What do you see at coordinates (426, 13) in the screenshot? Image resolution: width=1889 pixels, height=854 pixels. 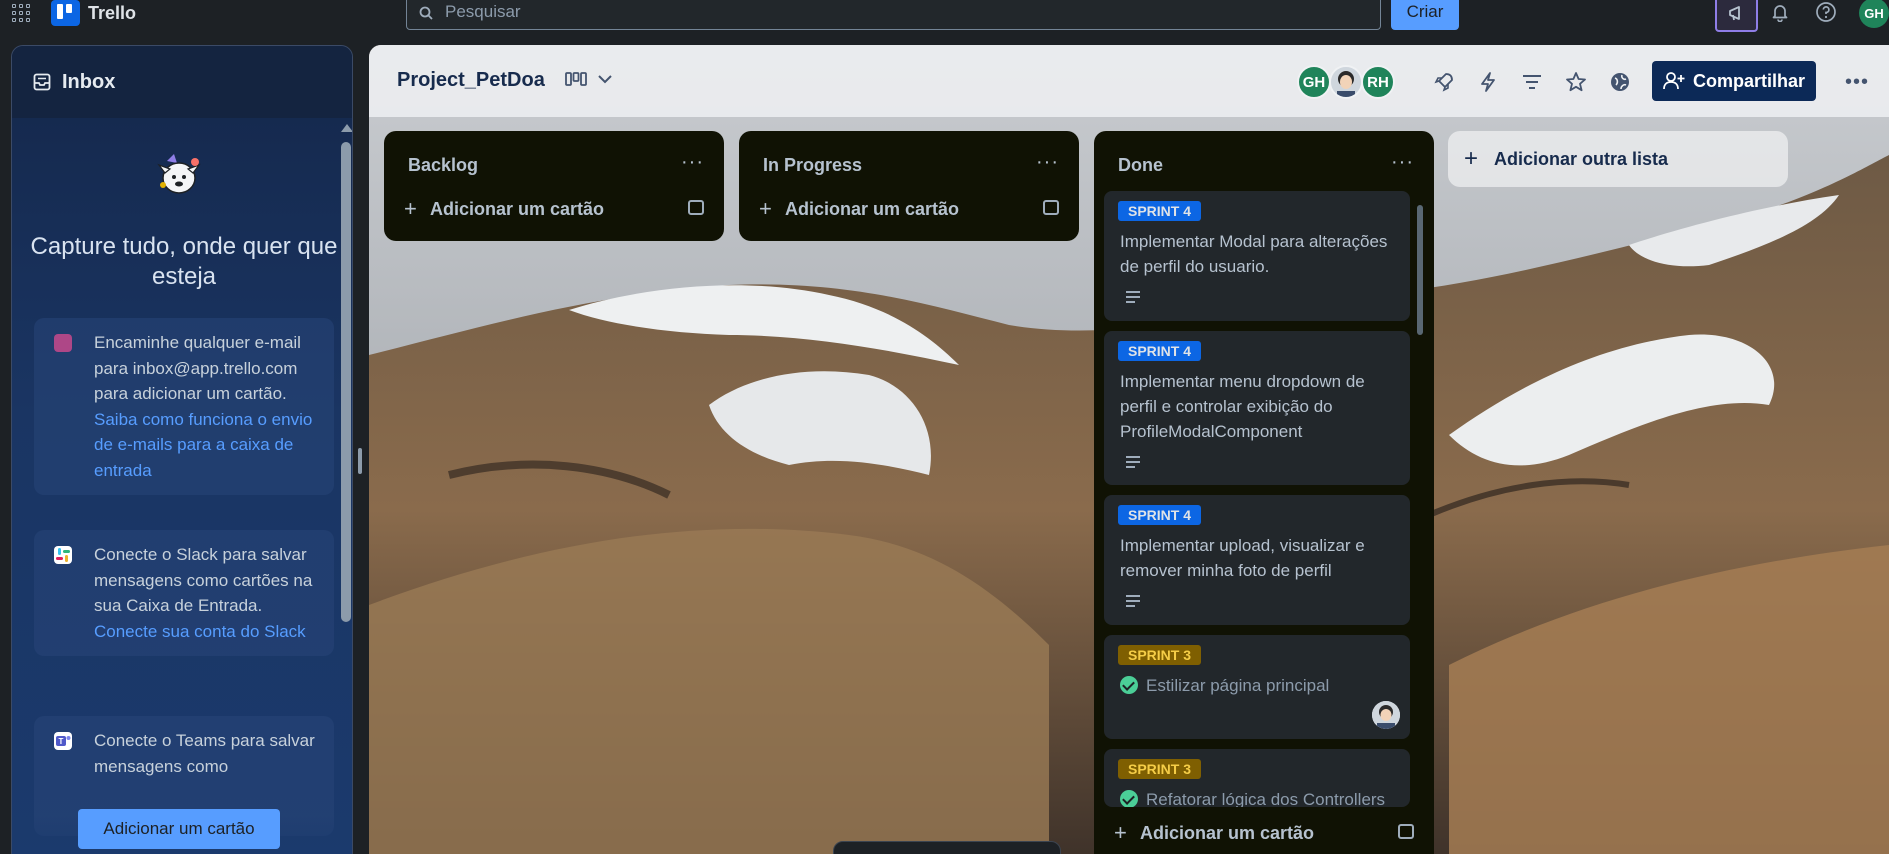 I see `search-icon` at bounding box center [426, 13].